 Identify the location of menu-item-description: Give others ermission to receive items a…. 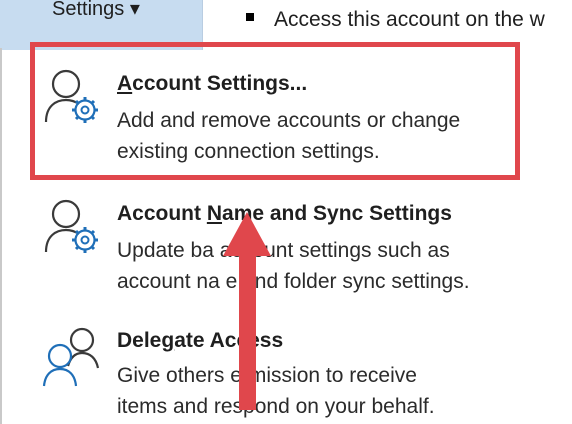
(276, 391).